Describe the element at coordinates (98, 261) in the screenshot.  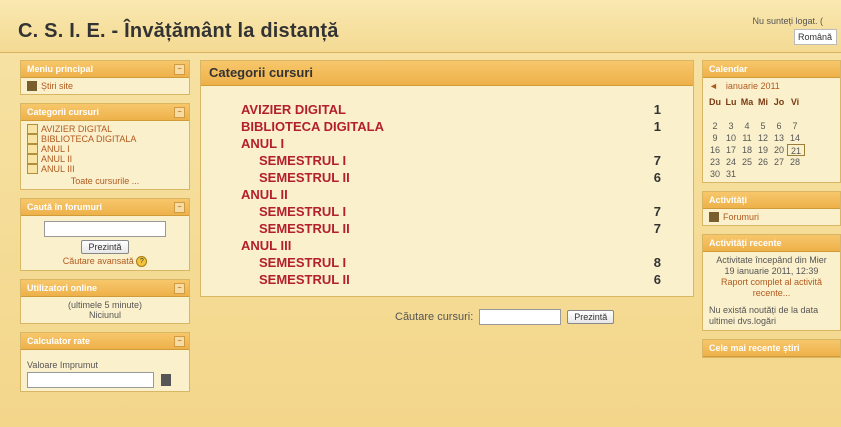
I see `advanced-search-link: Căutare avansată` at that location.